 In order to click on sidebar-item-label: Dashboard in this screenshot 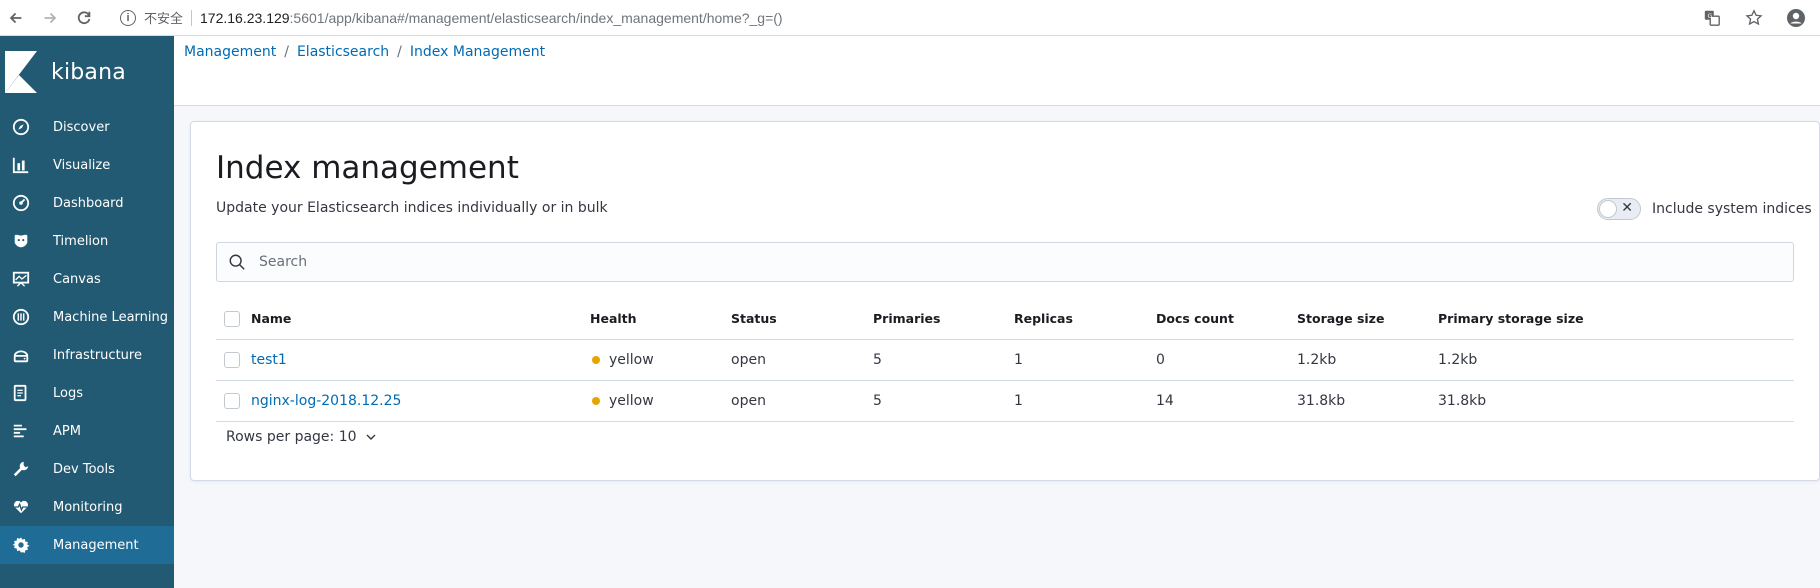, I will do `click(88, 203)`.